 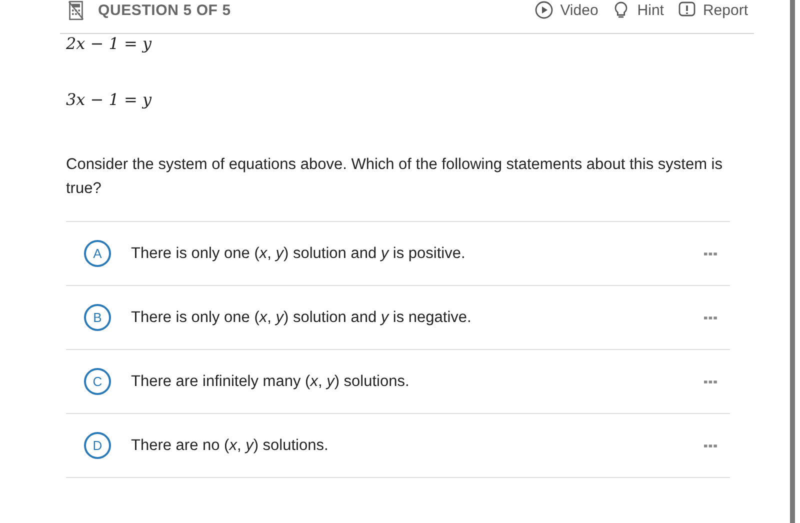 What do you see at coordinates (417, 381) in the screenshot?
I see `choice-text: There are infinitely many (x, y) solutions.` at bounding box center [417, 381].